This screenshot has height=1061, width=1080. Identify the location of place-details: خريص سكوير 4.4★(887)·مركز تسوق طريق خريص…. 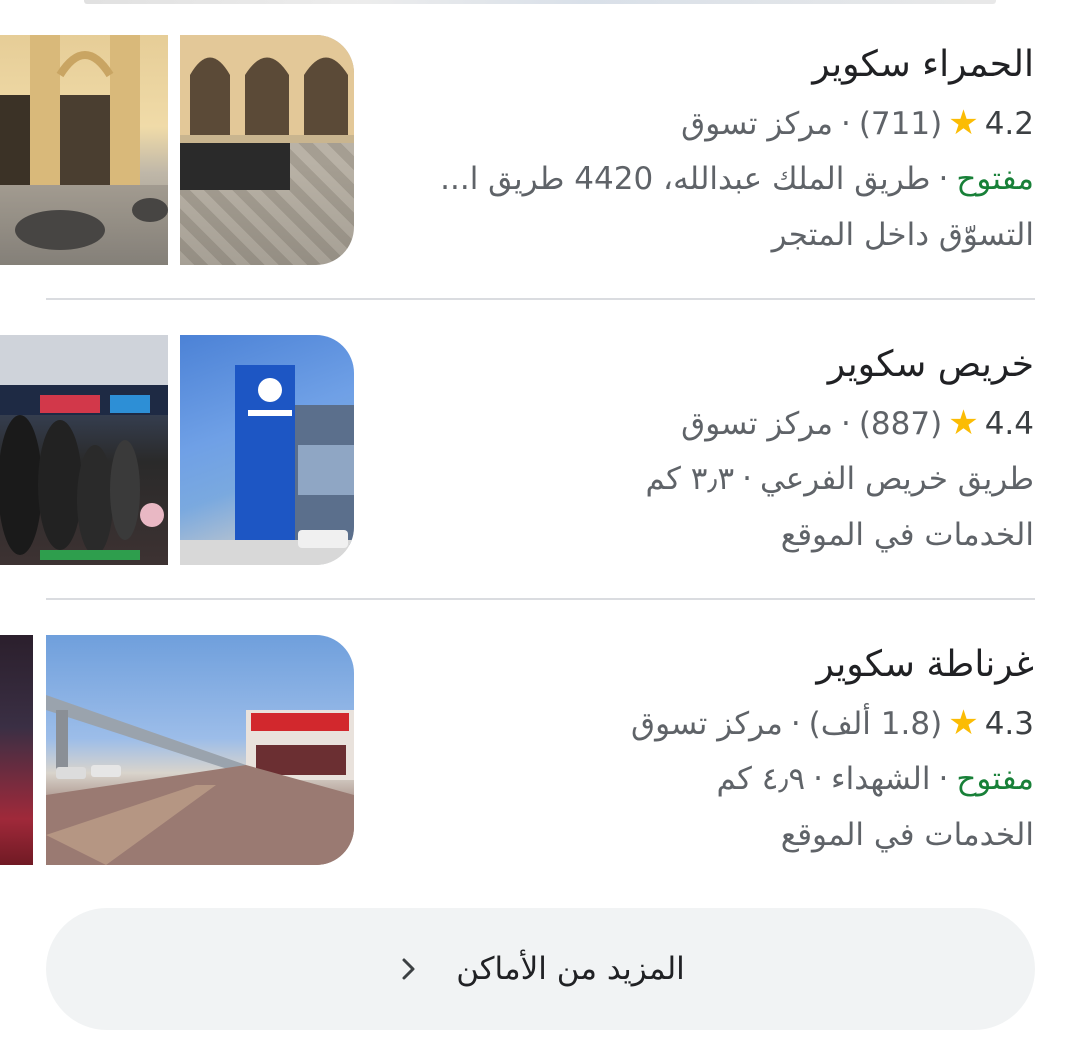
(709, 449).